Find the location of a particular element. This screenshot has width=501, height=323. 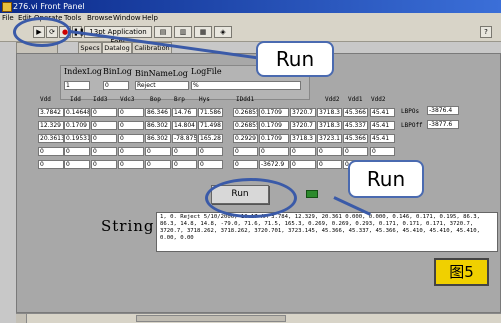

toolbar-highlight-ring is located at coordinates (42, 32).